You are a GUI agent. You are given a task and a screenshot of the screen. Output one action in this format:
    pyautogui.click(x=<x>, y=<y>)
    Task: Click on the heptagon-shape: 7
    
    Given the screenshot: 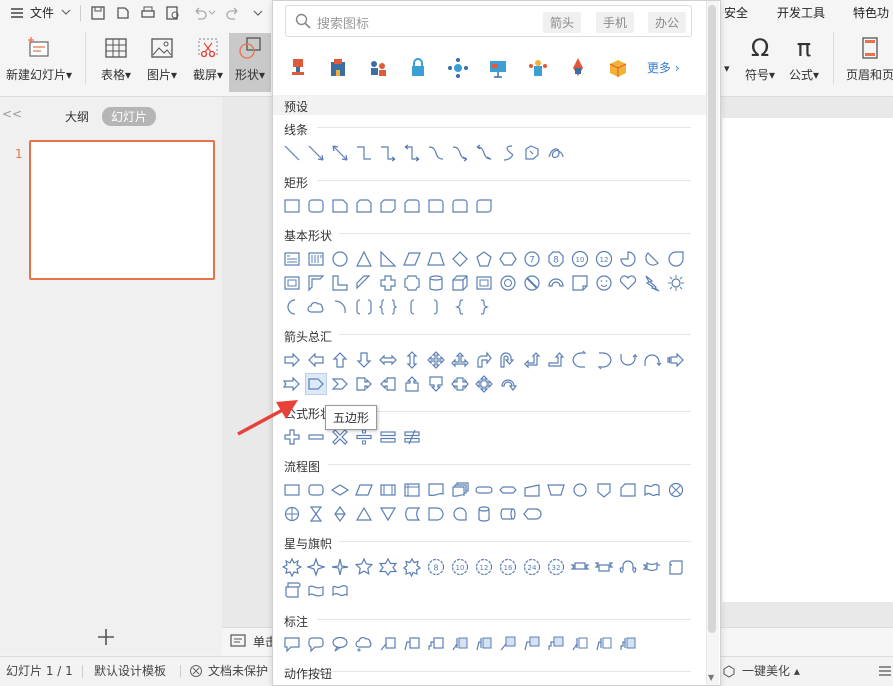 What is the action you would take?
    pyautogui.click(x=532, y=259)
    